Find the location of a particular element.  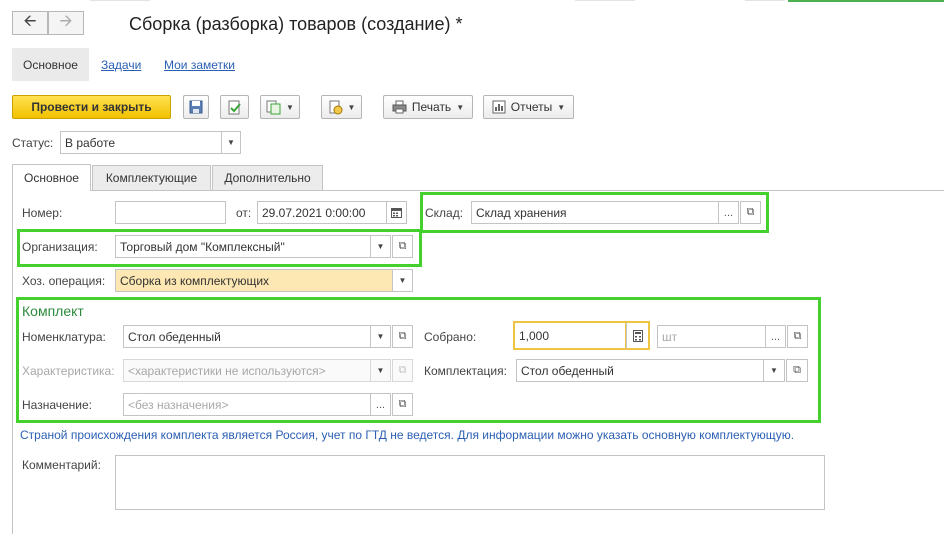

status-dropdown-button: ▼ is located at coordinates (231, 142).